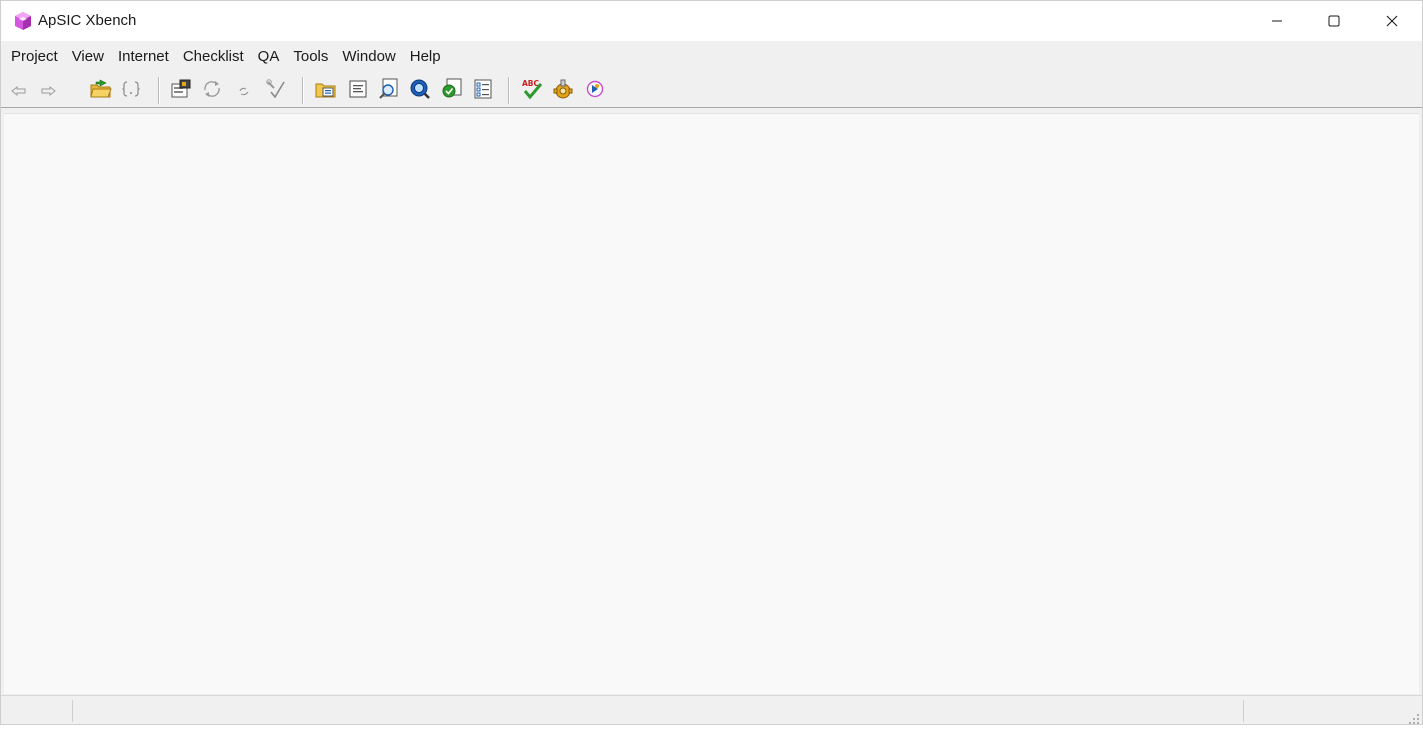 This screenshot has width=1423, height=729. What do you see at coordinates (87, 20) in the screenshot?
I see `window-title: ApSIC Xbench` at bounding box center [87, 20].